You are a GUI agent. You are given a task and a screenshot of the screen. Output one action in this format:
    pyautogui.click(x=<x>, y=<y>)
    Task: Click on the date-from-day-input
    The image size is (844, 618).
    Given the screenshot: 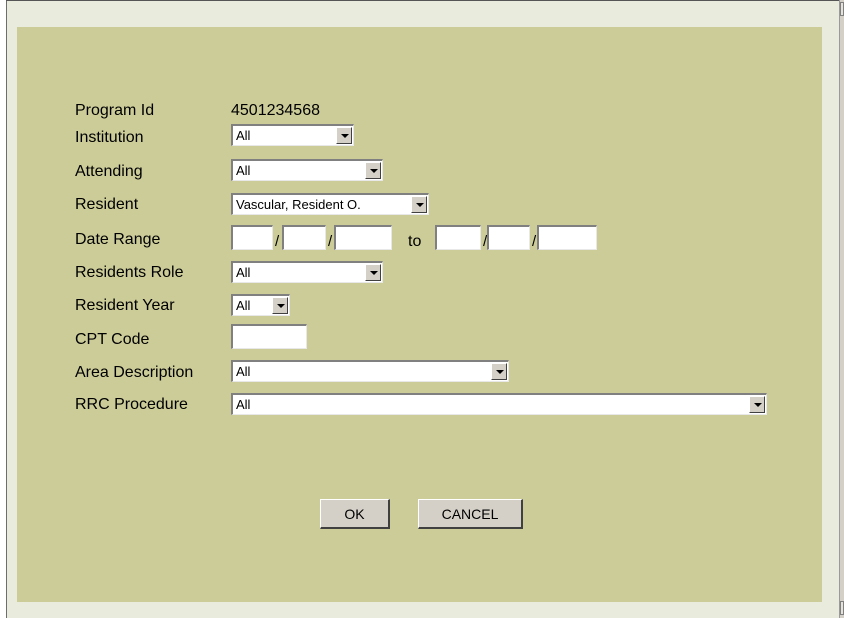 What is the action you would take?
    pyautogui.click(x=304, y=237)
    